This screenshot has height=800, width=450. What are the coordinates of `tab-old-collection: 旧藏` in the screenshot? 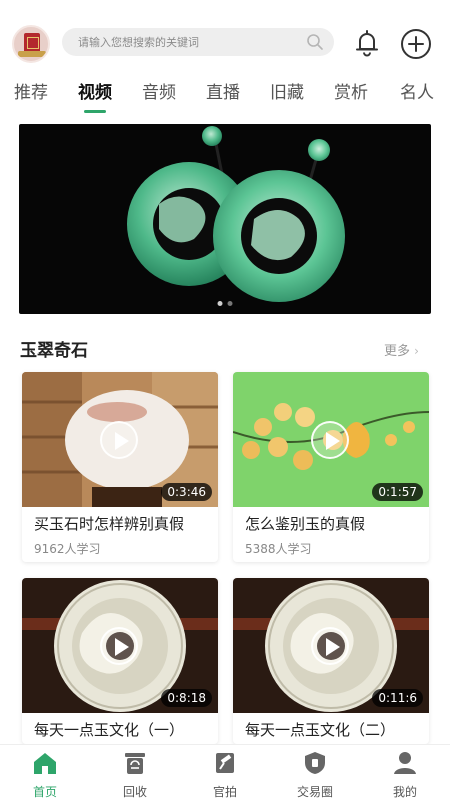 It's located at (287, 90).